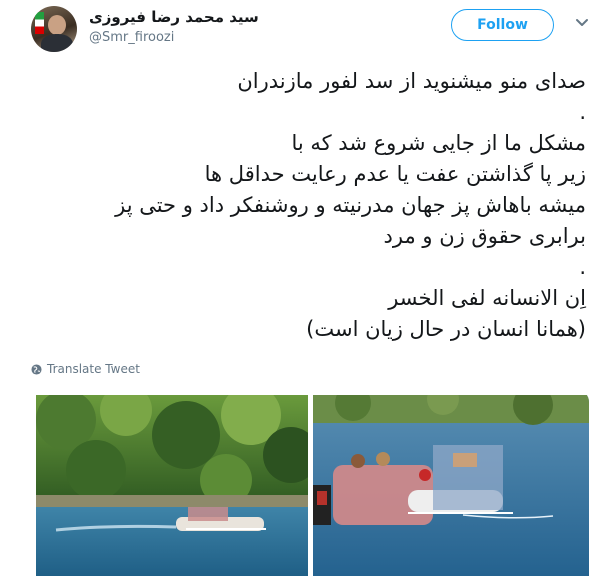 This screenshot has width=609, height=576. I want to click on photo-boat-passengers-image, so click(451, 485).